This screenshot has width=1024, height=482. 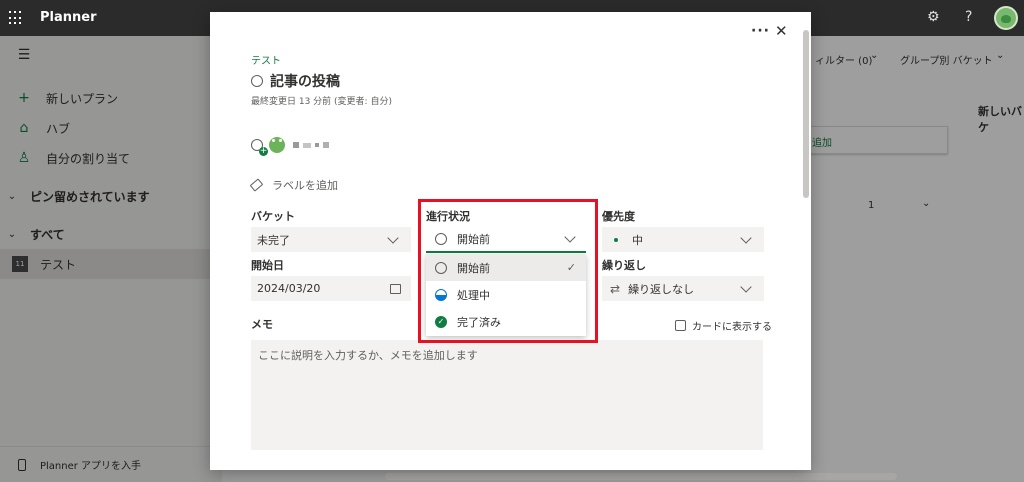 What do you see at coordinates (289, 288) in the screenshot?
I see `start-date-value: 2024/03/20` at bounding box center [289, 288].